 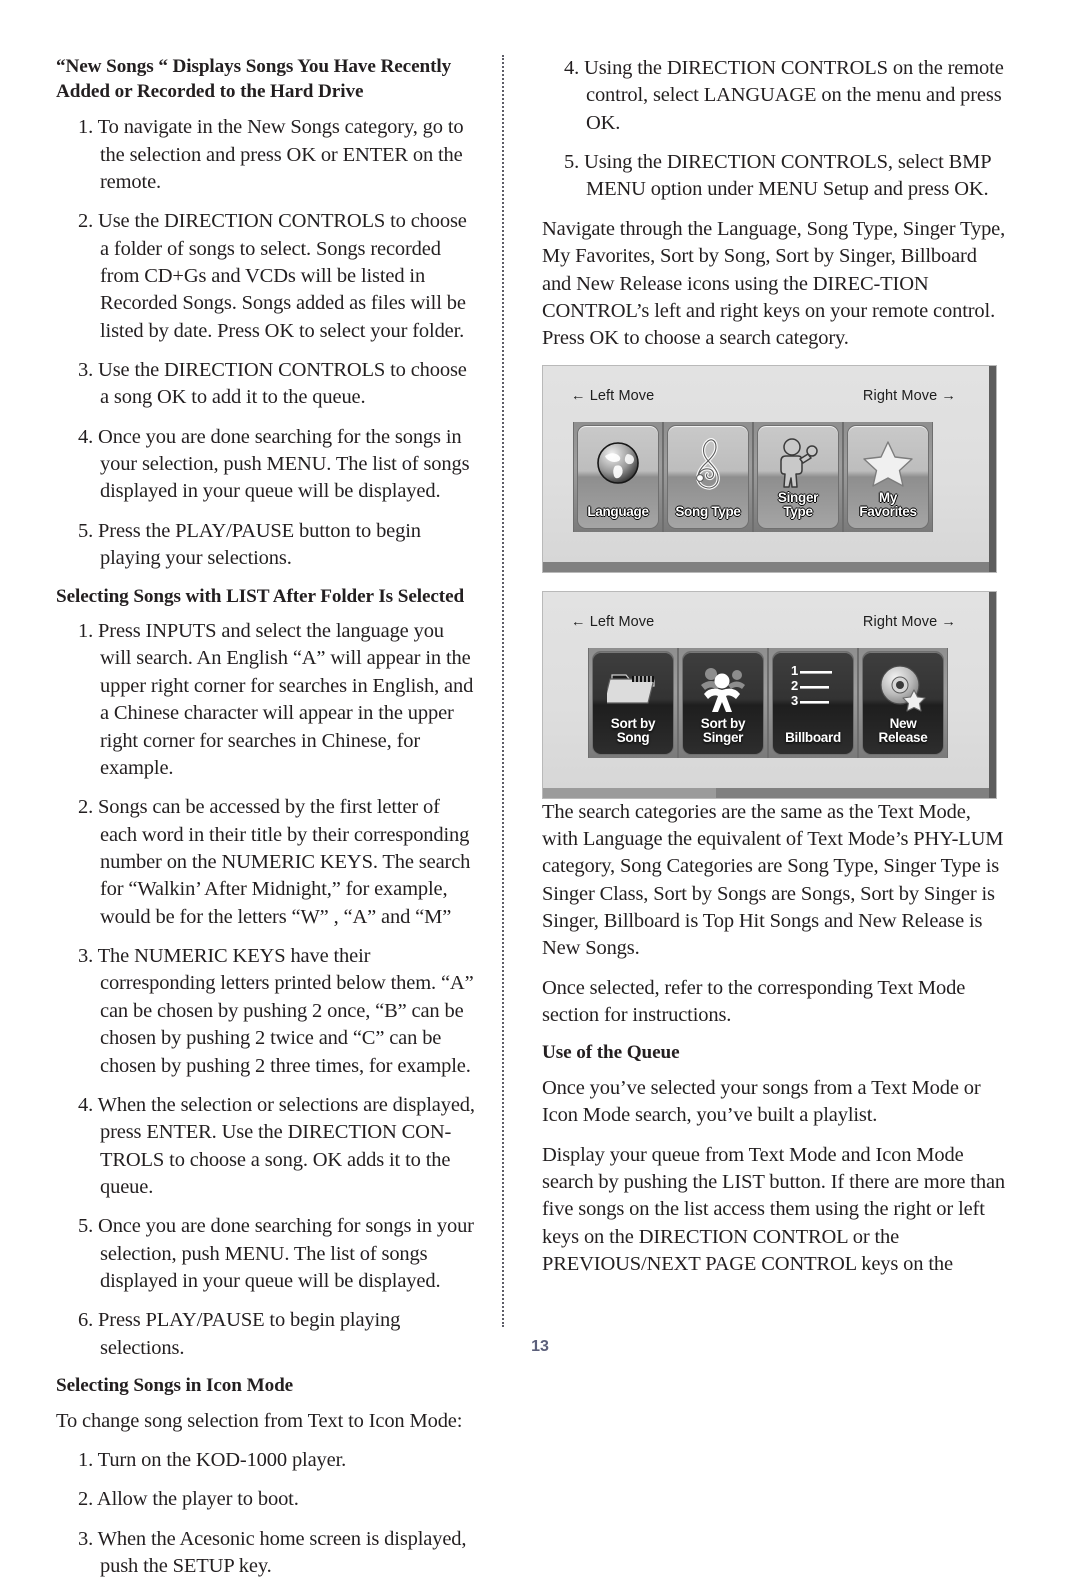 I want to click on ranked-list-icon: 1 2 3, so click(x=813, y=685).